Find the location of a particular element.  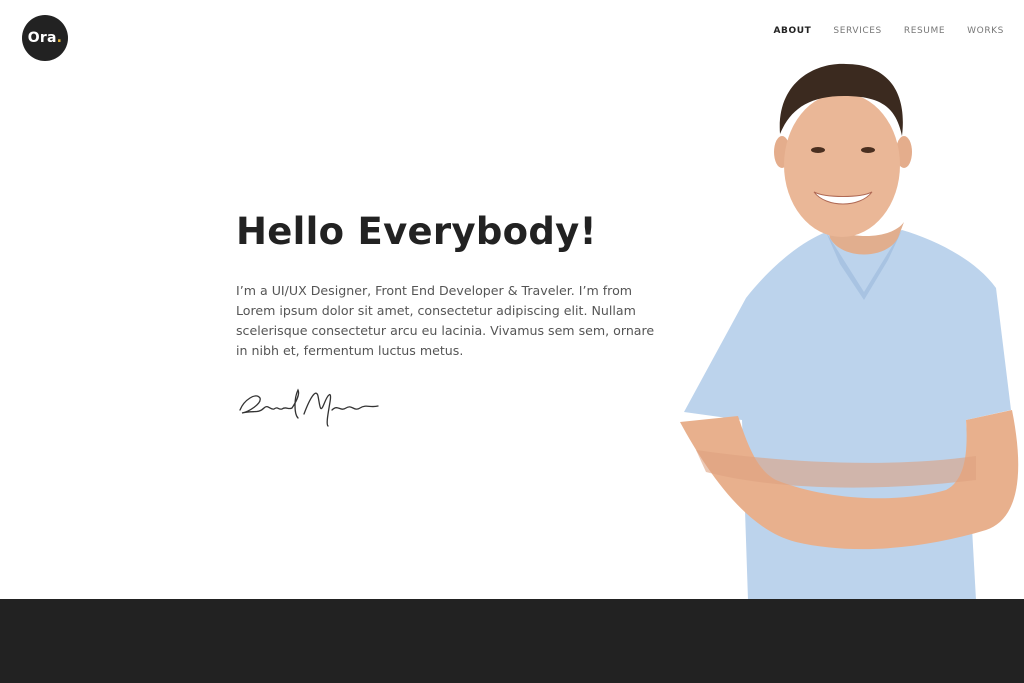

nav-about: ABOUT is located at coordinates (792, 31).